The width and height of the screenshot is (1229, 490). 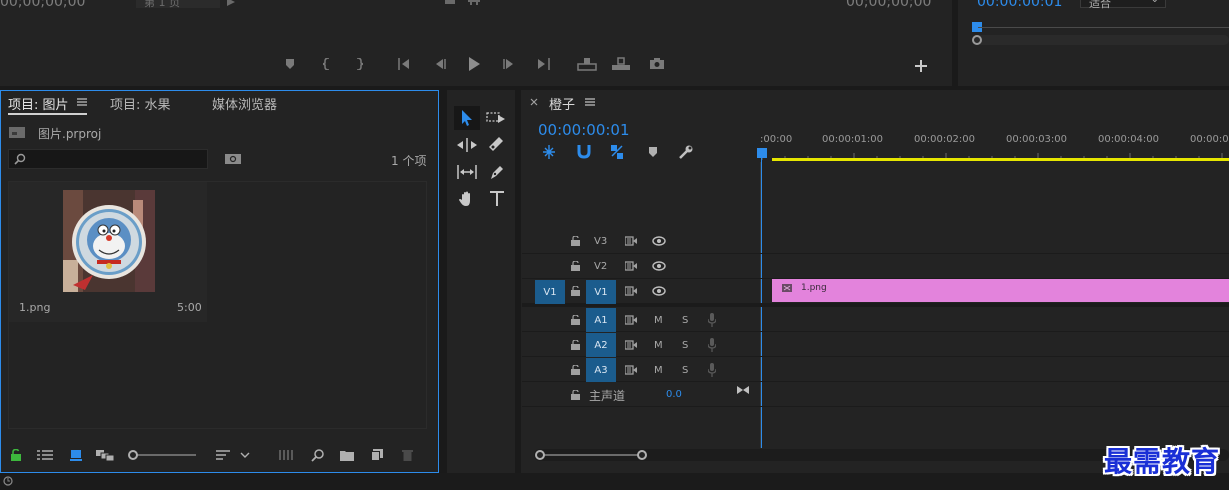 I want to click on trash-icon, so click(x=407, y=455).